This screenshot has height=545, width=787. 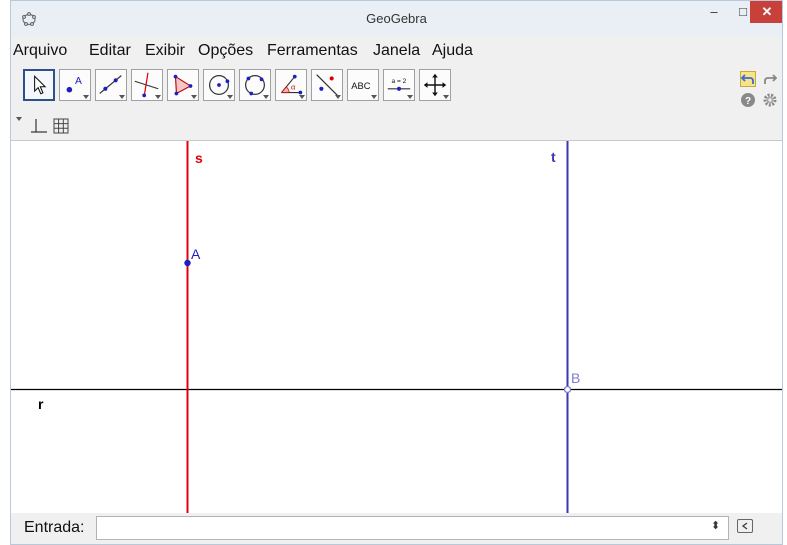 I want to click on menu-exibir: Exibir, so click(x=165, y=51).